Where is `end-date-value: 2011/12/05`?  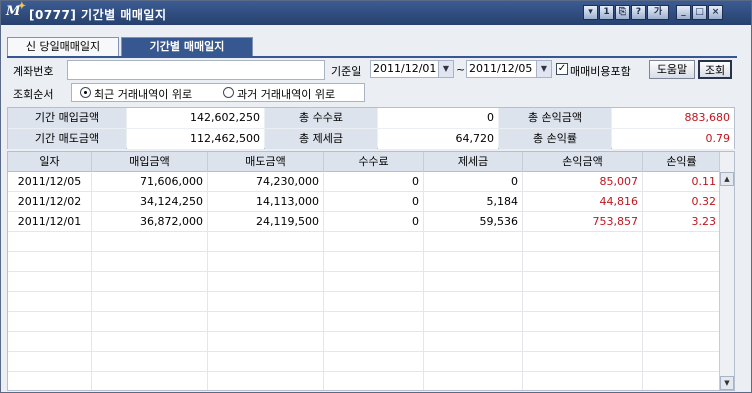 end-date-value: 2011/12/05 is located at coordinates (501, 68).